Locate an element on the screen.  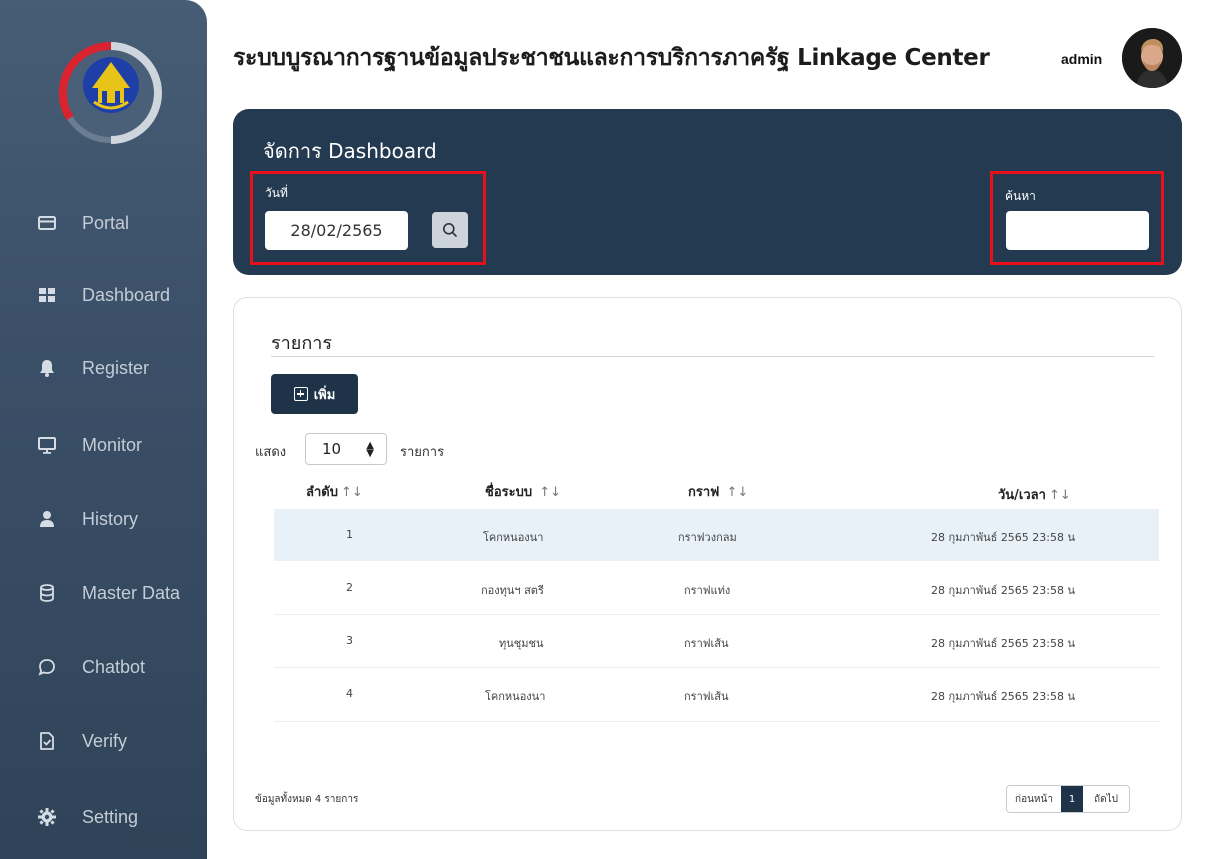
sidebar-item-label: Monitor is located at coordinates (112, 444).